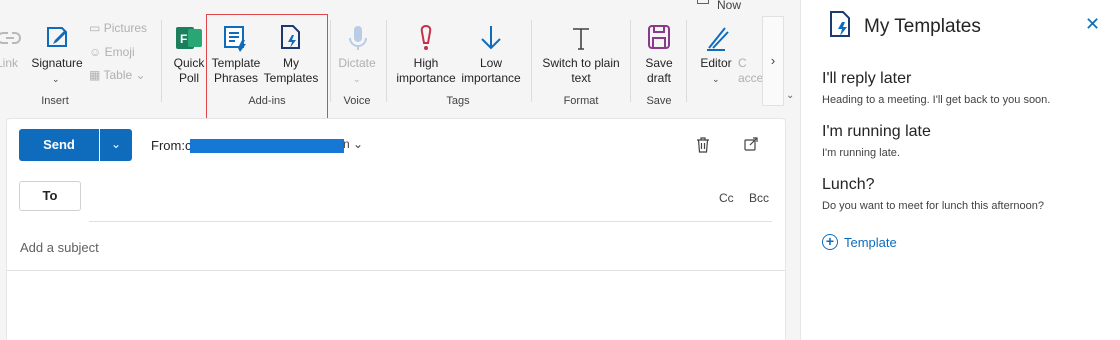  What do you see at coordinates (729, 6) in the screenshot?
I see `now-label: Now` at bounding box center [729, 6].